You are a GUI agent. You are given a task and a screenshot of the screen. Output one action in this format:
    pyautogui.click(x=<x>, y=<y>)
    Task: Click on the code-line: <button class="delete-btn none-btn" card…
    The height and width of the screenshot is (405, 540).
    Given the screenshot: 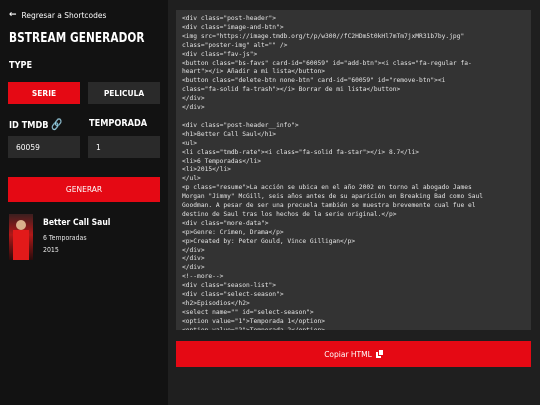 What is the action you would take?
    pyautogui.click(x=314, y=81)
    